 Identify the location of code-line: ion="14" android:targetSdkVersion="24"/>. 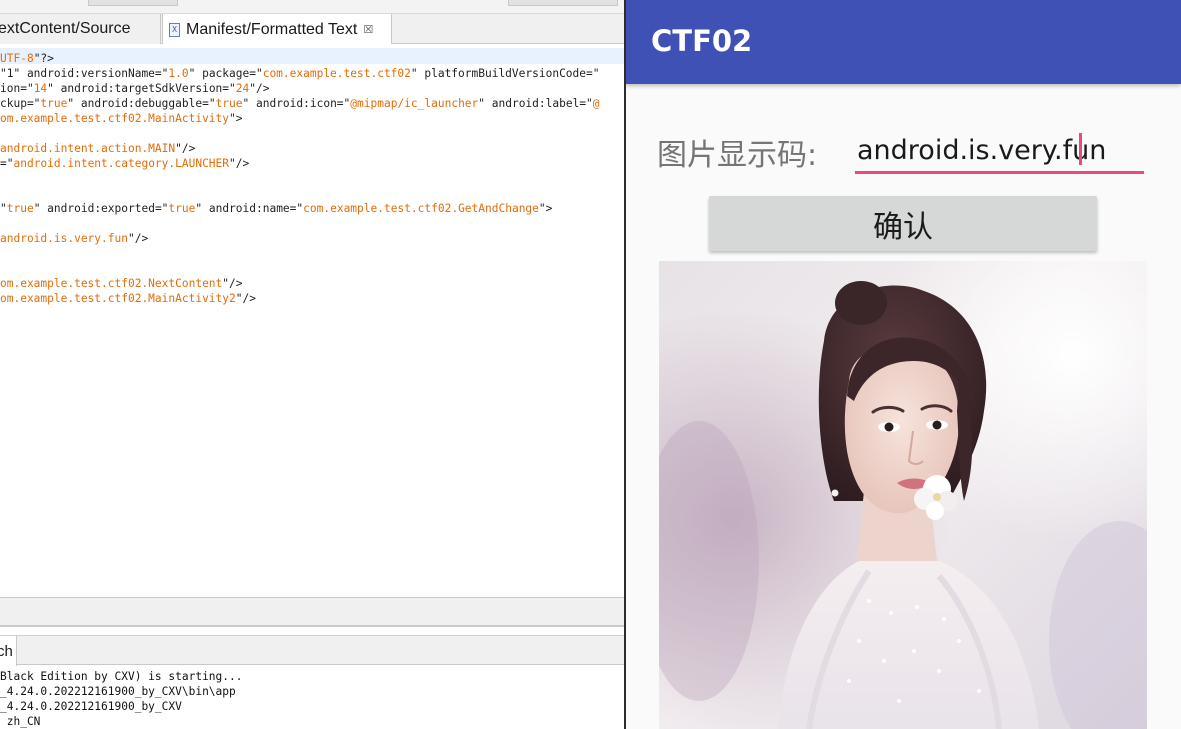
(134, 88).